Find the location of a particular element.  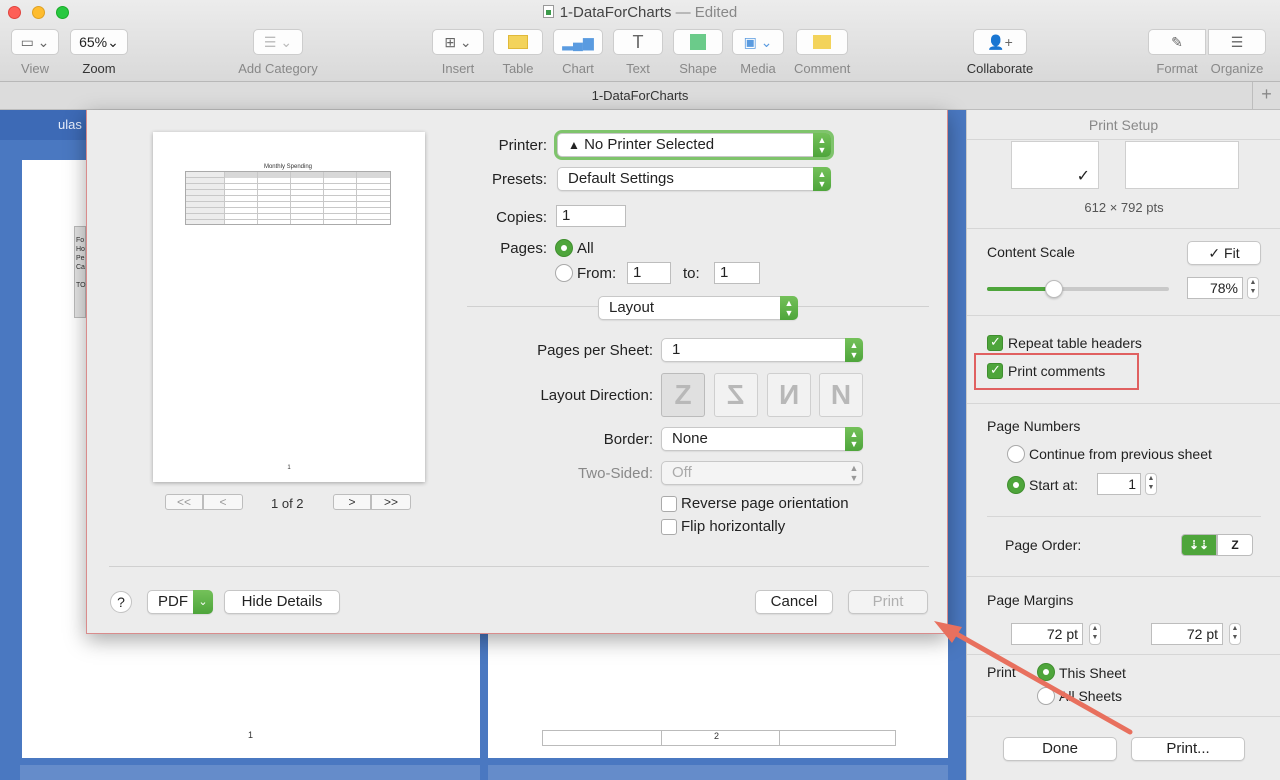

help-button: ? is located at coordinates (121, 602).